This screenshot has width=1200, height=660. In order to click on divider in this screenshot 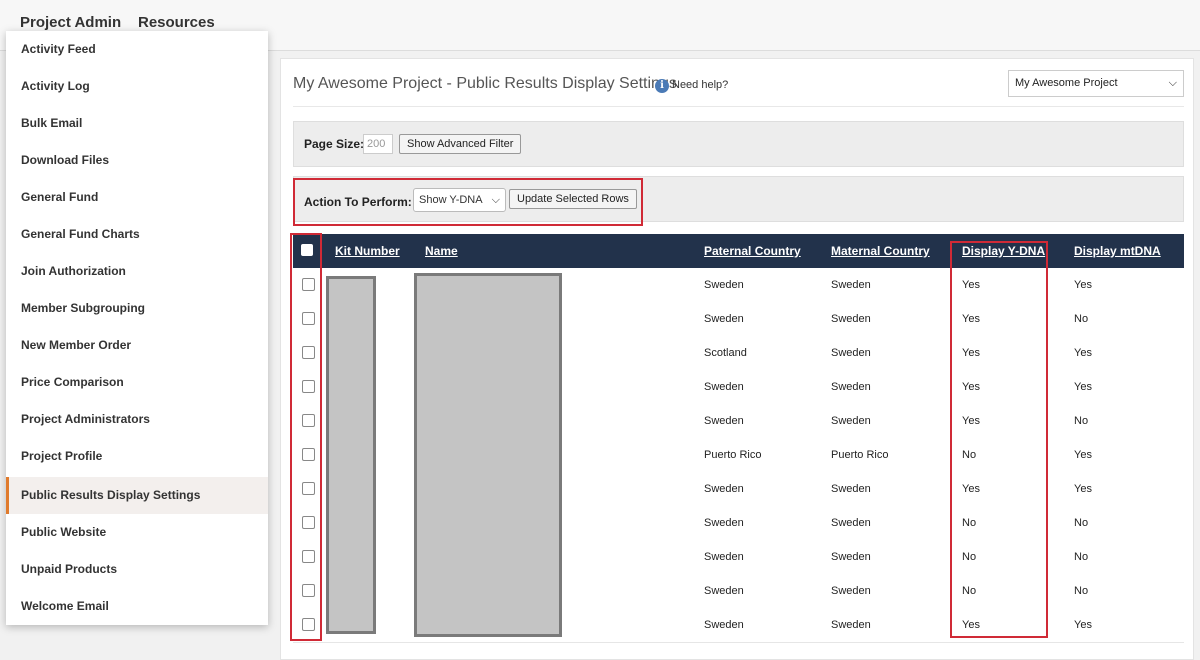, I will do `click(738, 106)`.